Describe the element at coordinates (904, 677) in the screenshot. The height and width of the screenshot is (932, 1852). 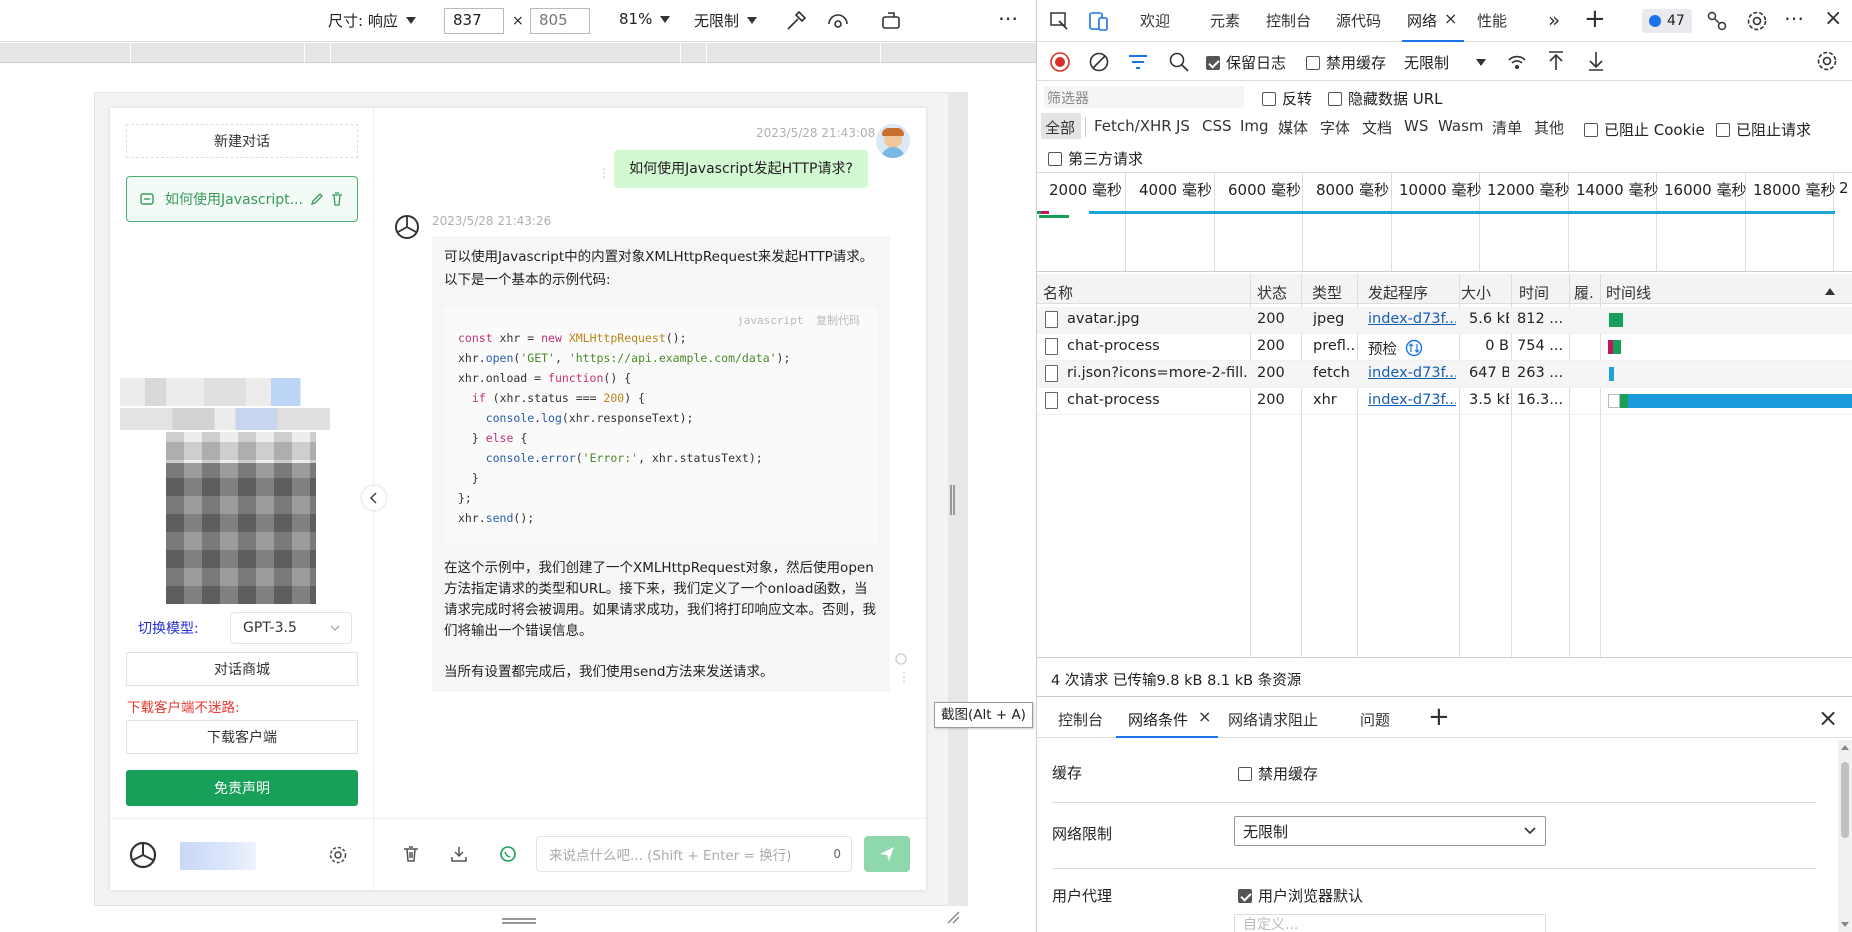
I see `message-menu-icon: ⋮` at that location.